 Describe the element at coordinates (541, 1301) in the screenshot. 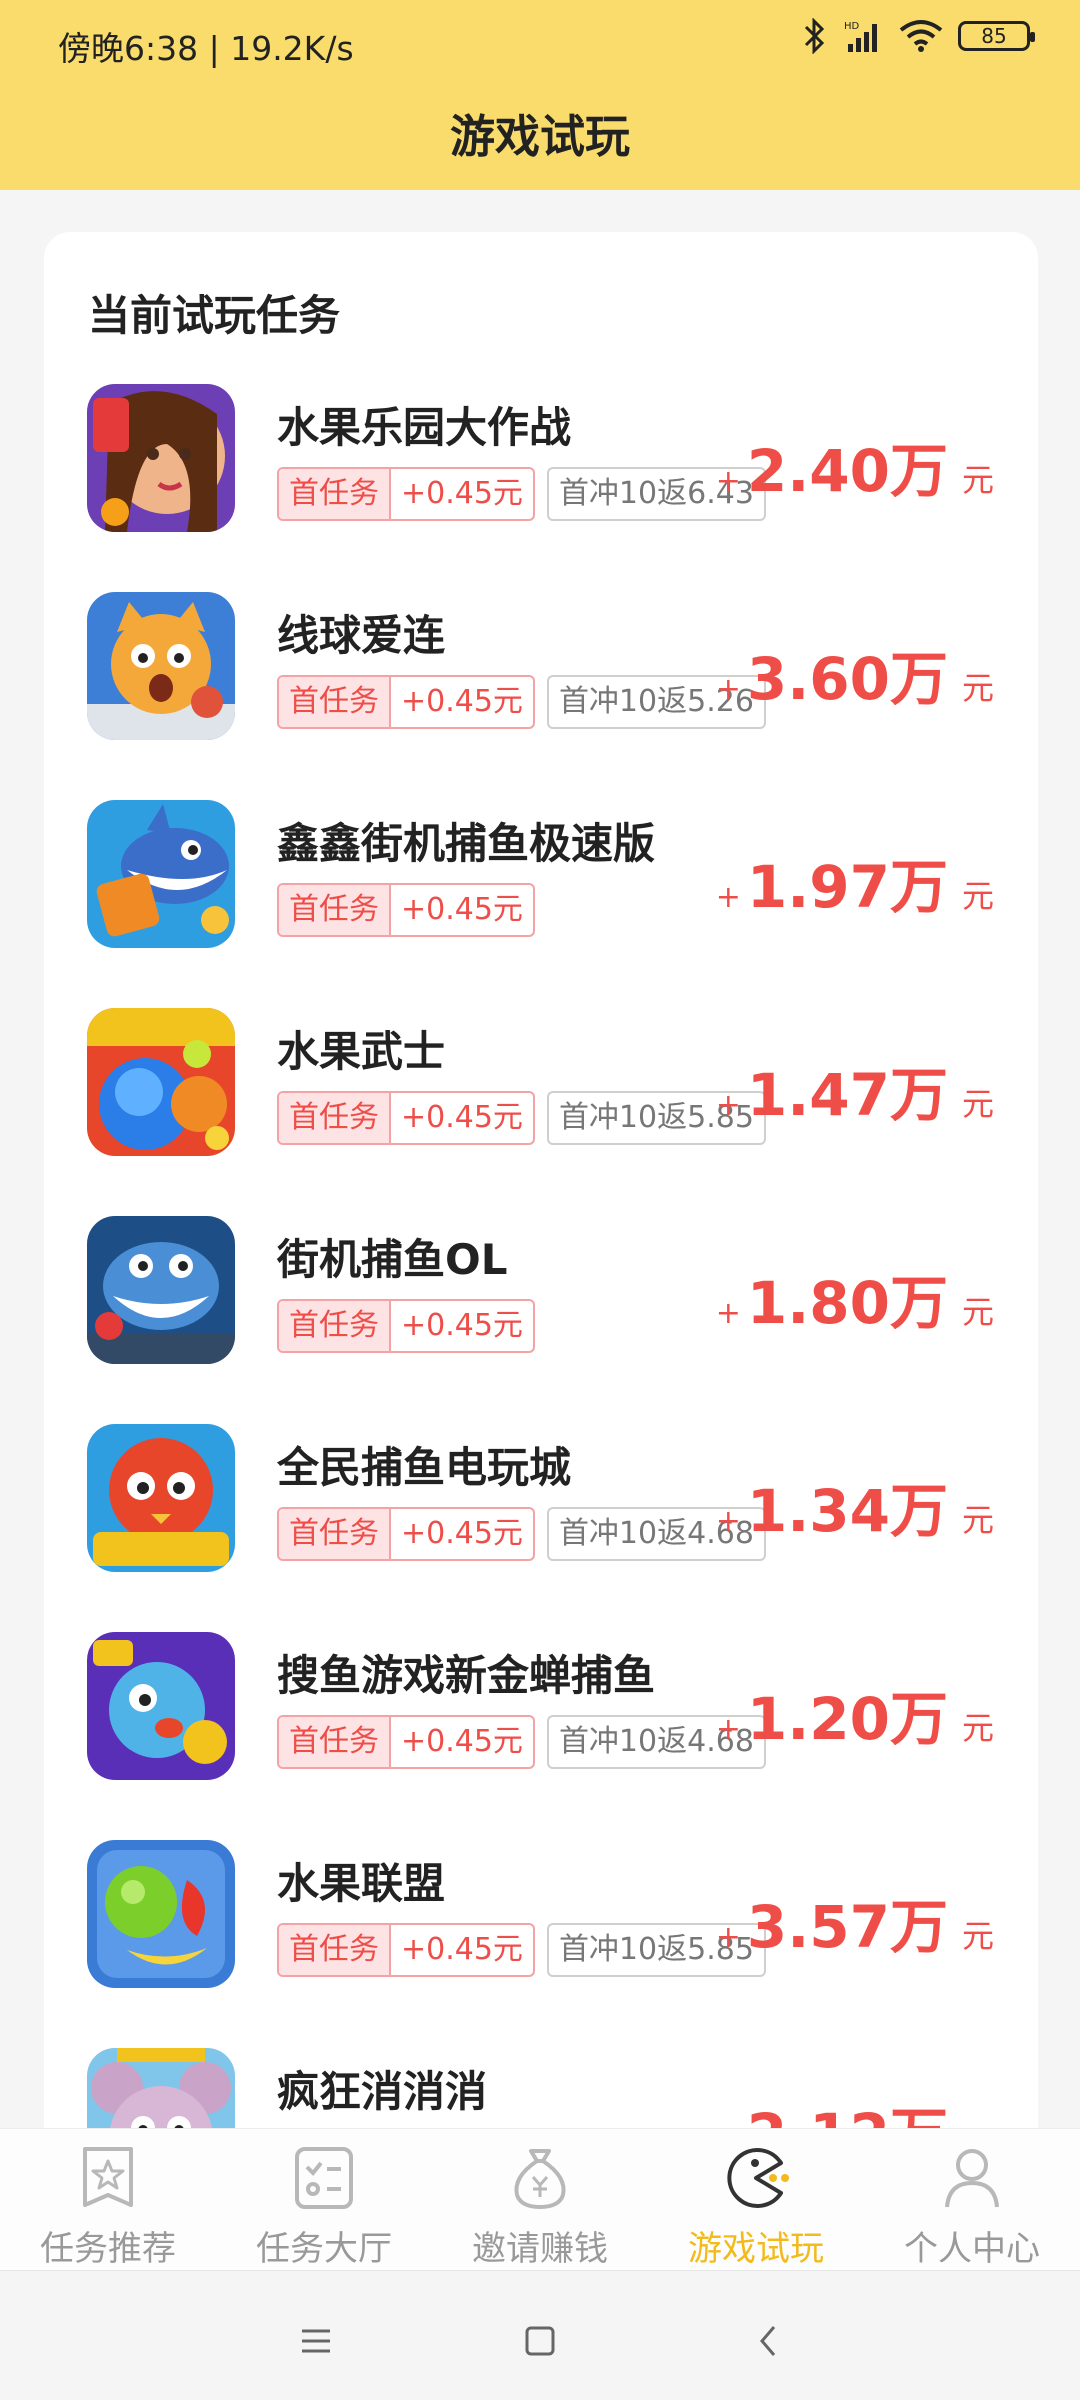

I see `game-item-4: 街机捕鱼OL 首任务 +0.45元 +1.80万元` at that location.